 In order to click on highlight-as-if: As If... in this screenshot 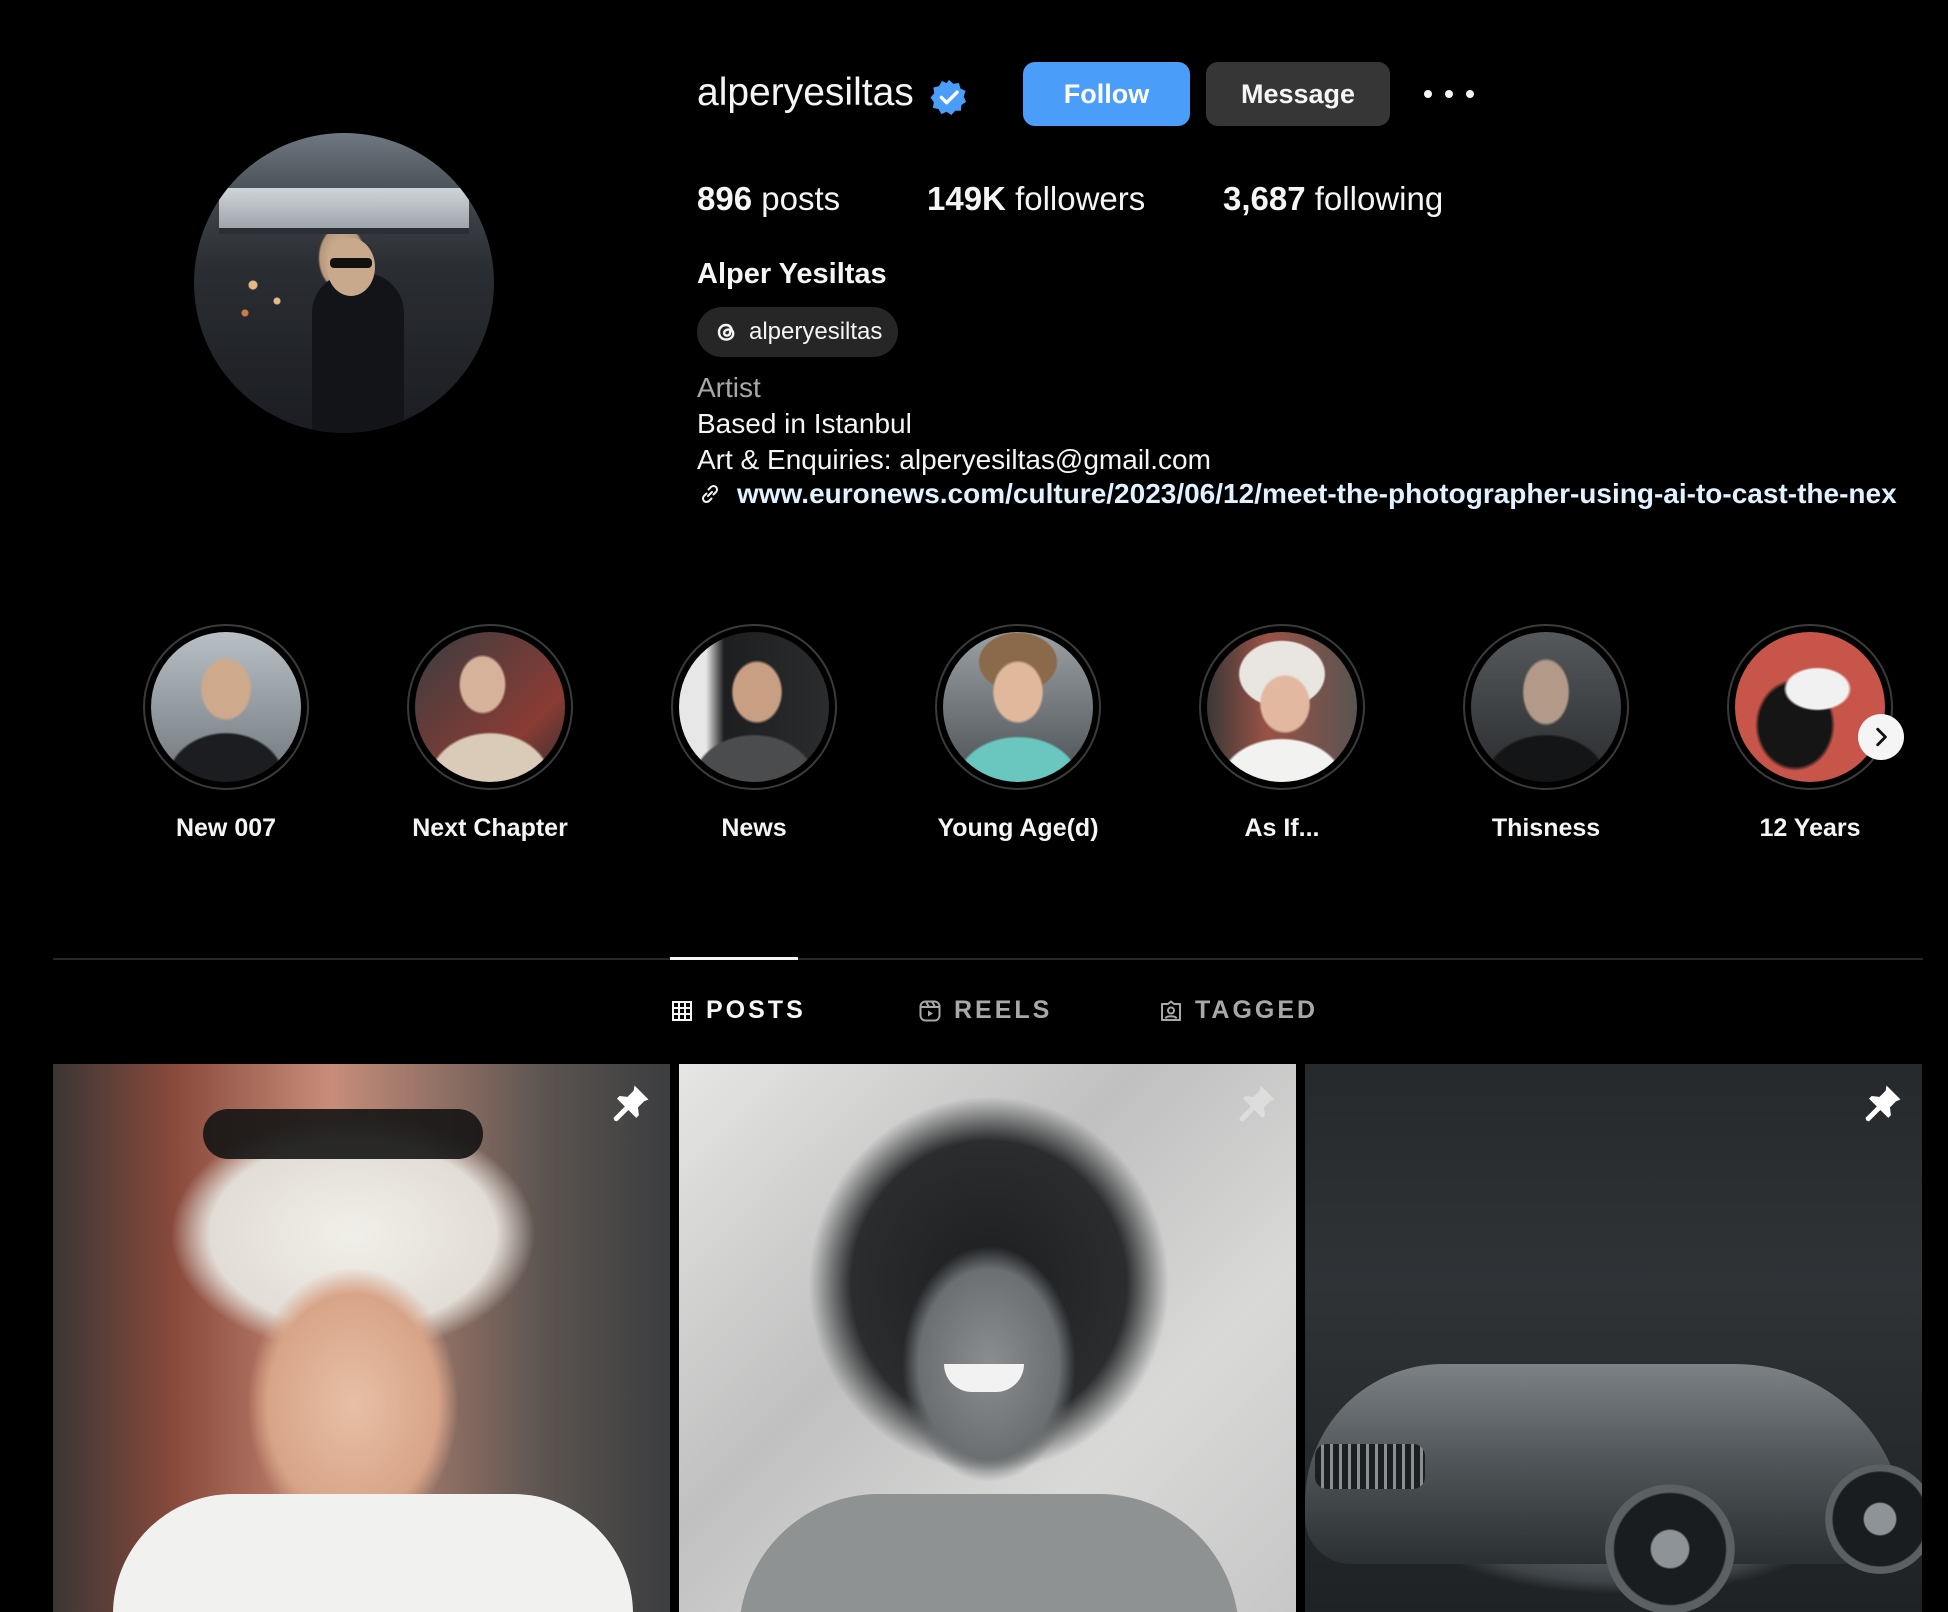, I will do `click(1282, 733)`.